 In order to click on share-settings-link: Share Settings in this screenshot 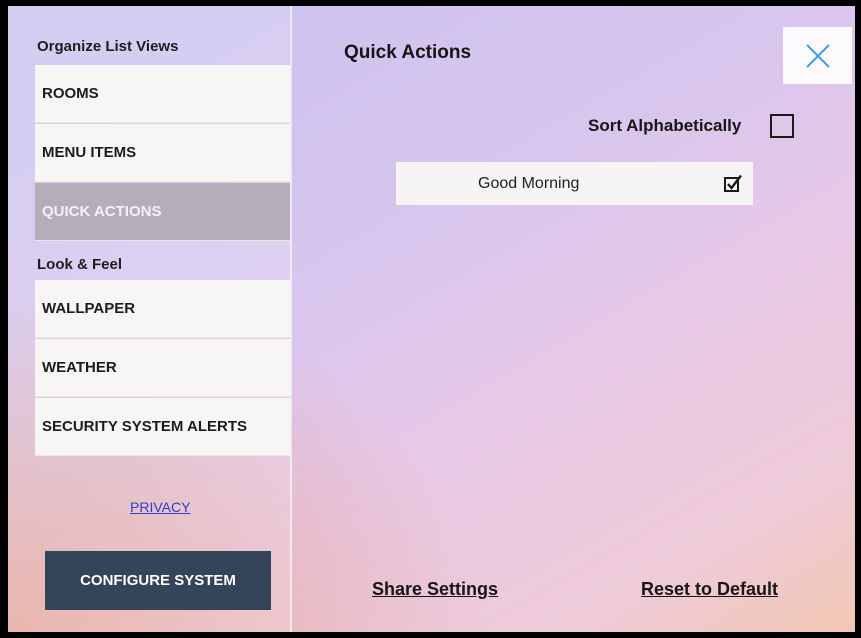, I will do `click(435, 589)`.